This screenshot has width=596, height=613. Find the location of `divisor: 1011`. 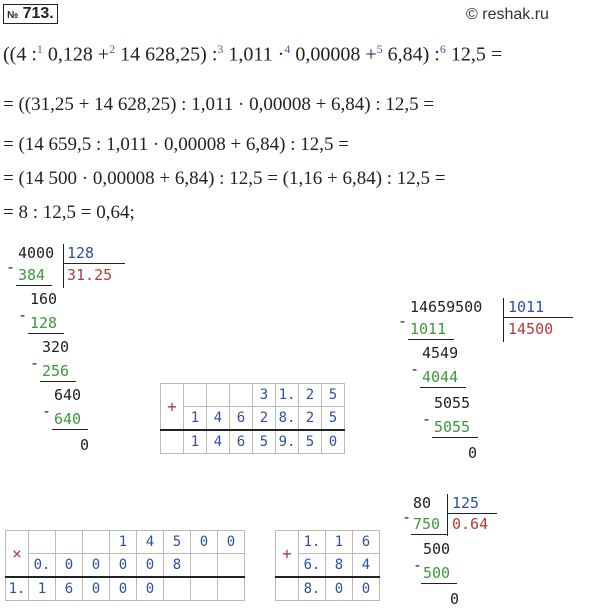

divisor: 1011 is located at coordinates (526, 307).